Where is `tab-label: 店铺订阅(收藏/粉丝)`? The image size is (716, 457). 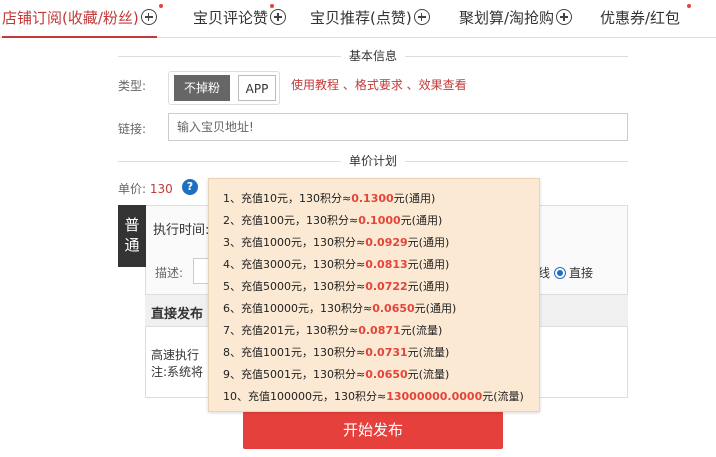 tab-label: 店铺订阅(收藏/粉丝) is located at coordinates (70, 18).